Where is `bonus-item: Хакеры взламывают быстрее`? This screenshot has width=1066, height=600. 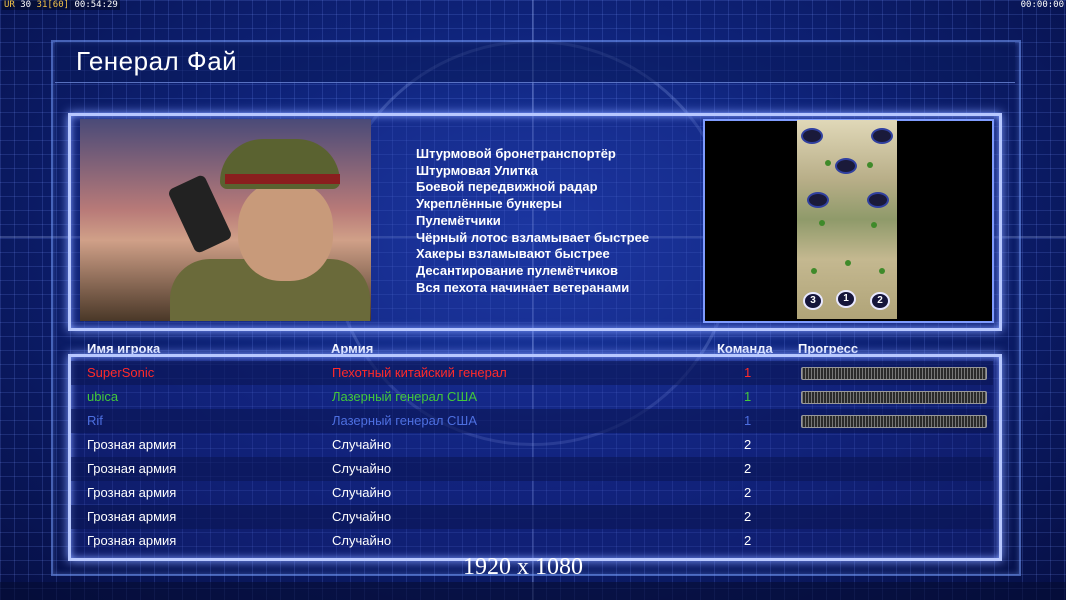
bonus-item: Хакеры взламывают быстрее is located at coordinates (513, 254).